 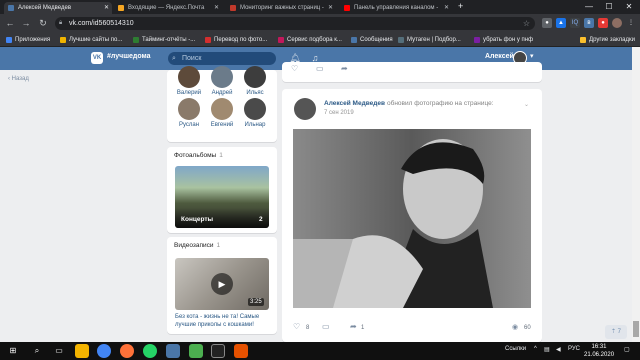 What do you see at coordinates (222, 58) in the screenshot?
I see `vk-search-input: ⌕ Поиск` at bounding box center [222, 58].